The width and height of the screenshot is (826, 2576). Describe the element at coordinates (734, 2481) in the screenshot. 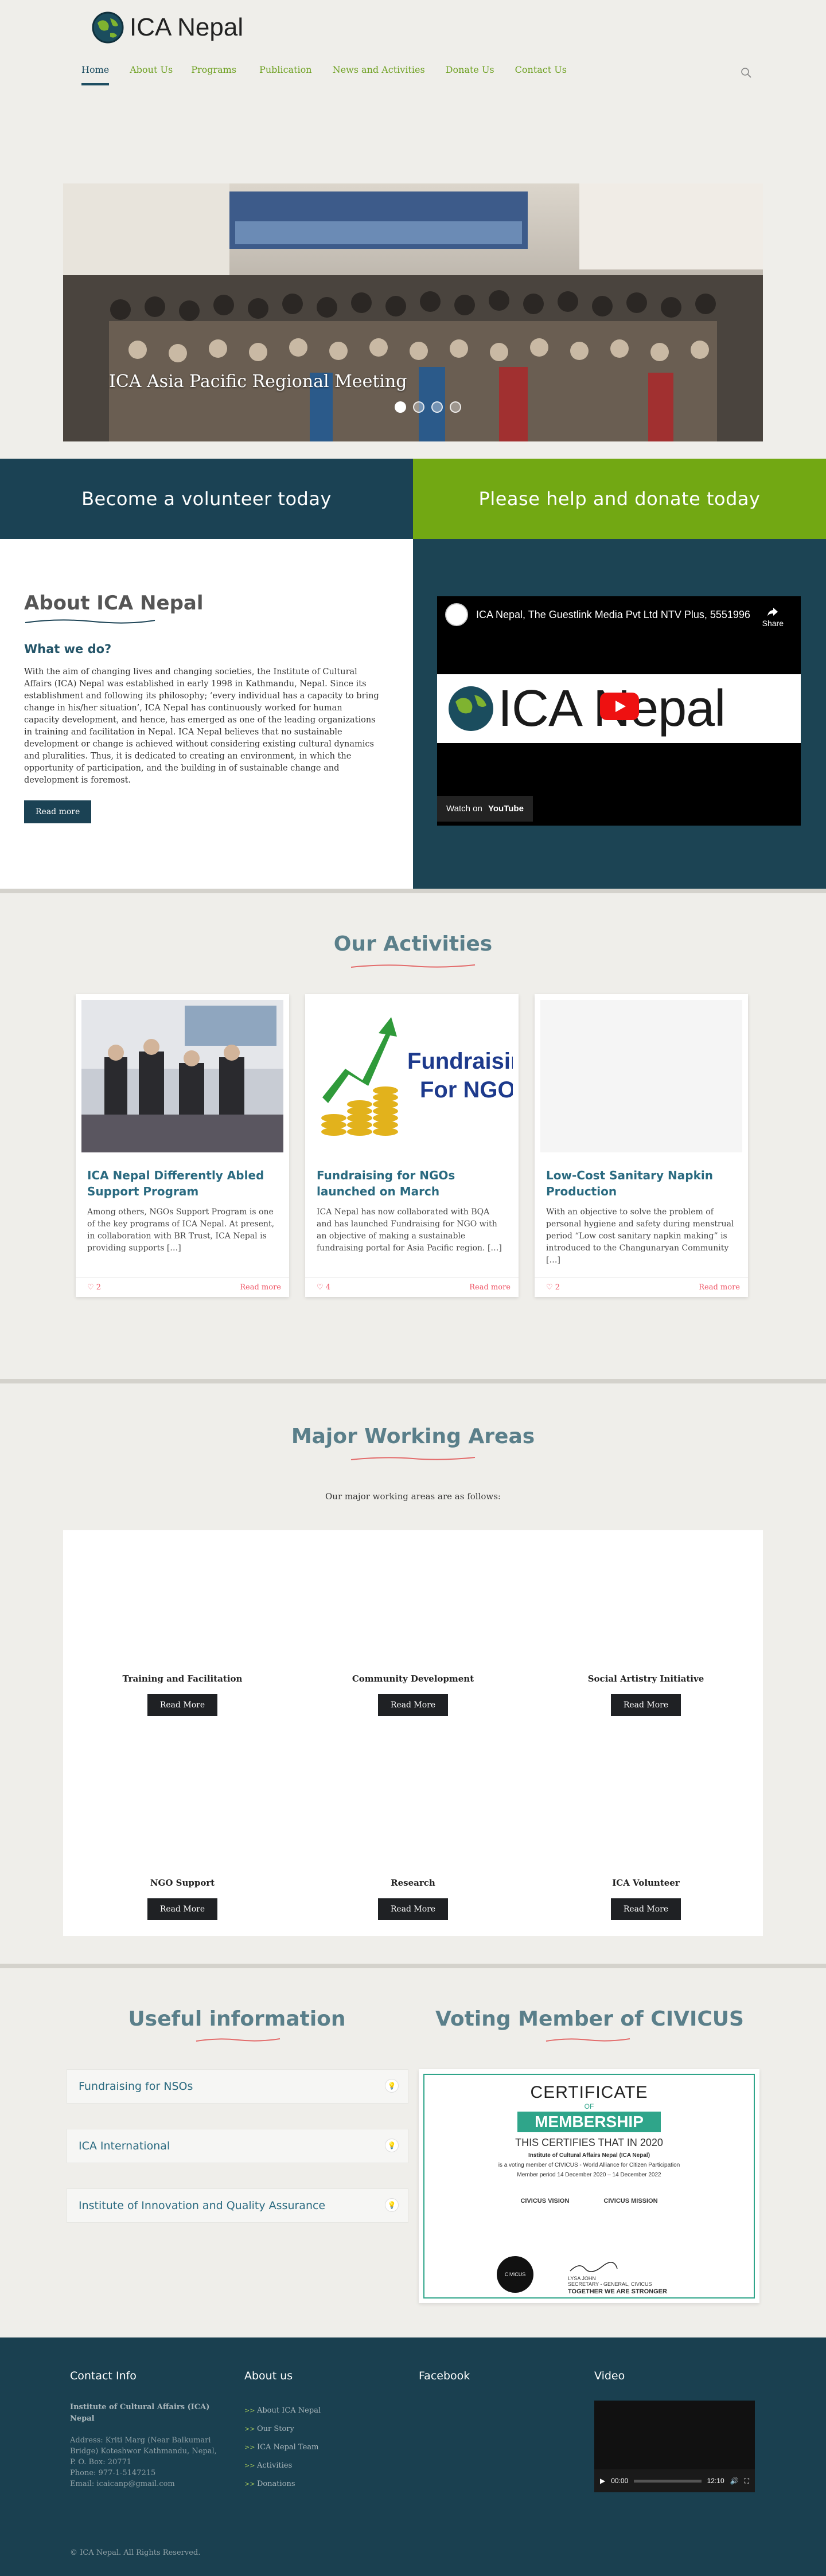

I see `volume-icon: 🔊` at that location.